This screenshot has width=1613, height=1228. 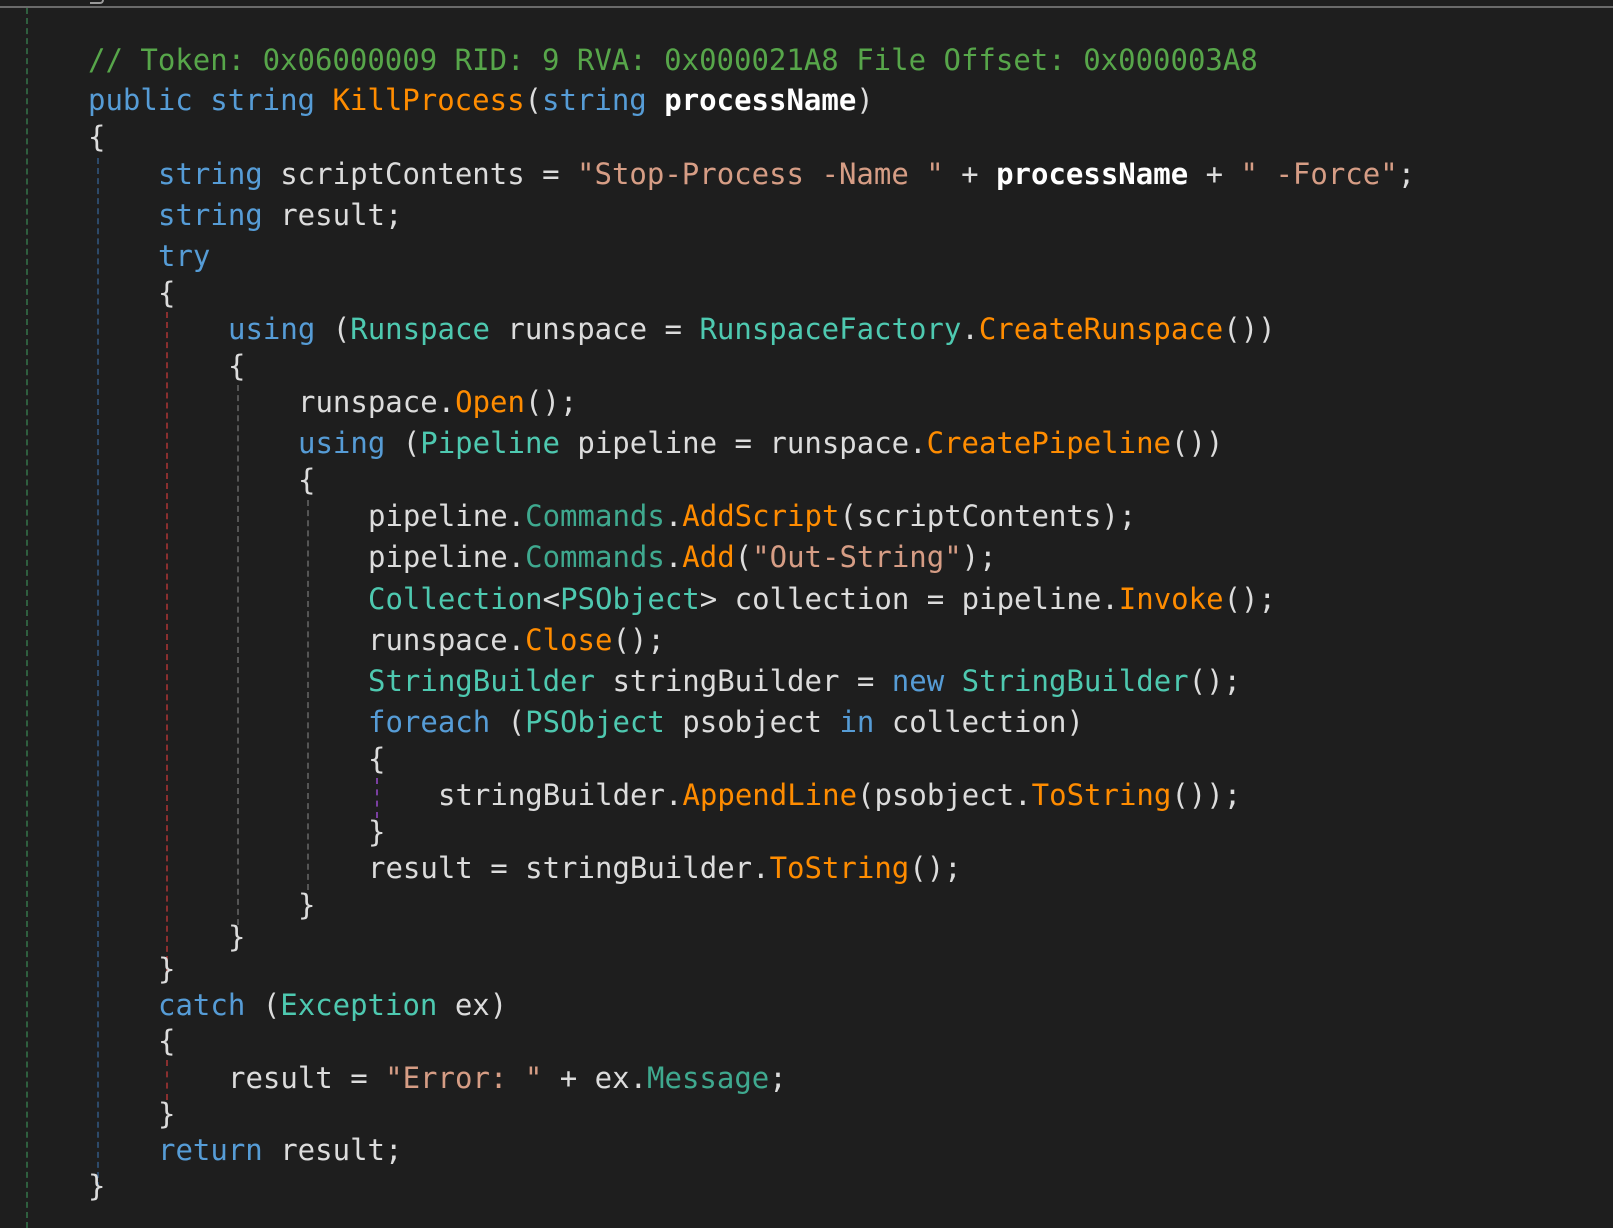 What do you see at coordinates (708, 1078) in the screenshot?
I see `code-token-prop: Message` at bounding box center [708, 1078].